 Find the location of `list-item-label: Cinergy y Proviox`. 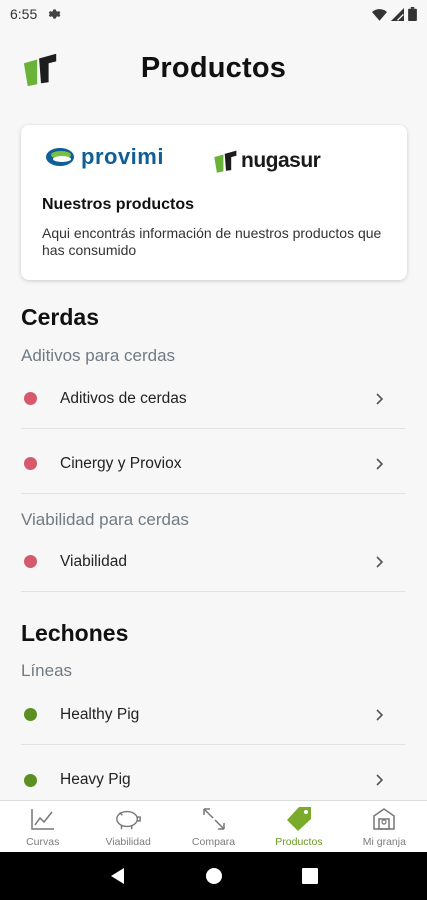

list-item-label: Cinergy y Proviox is located at coordinates (121, 463).